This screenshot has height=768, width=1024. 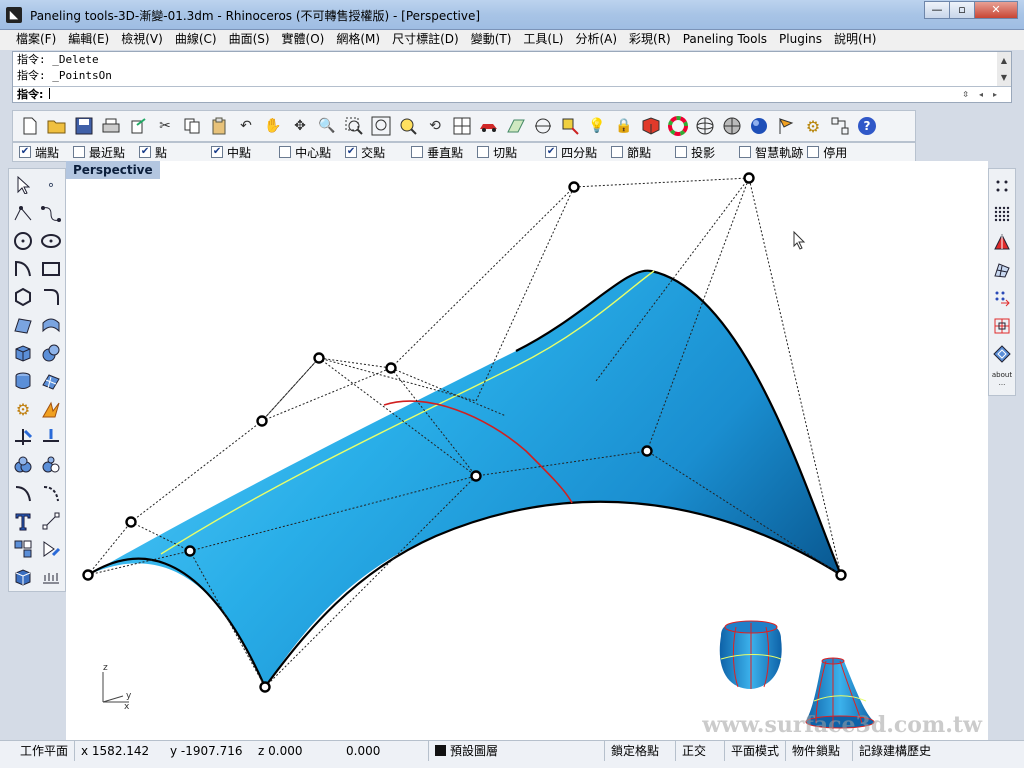 What do you see at coordinates (996, 10) in the screenshot?
I see `close-button: ✕` at bounding box center [996, 10].